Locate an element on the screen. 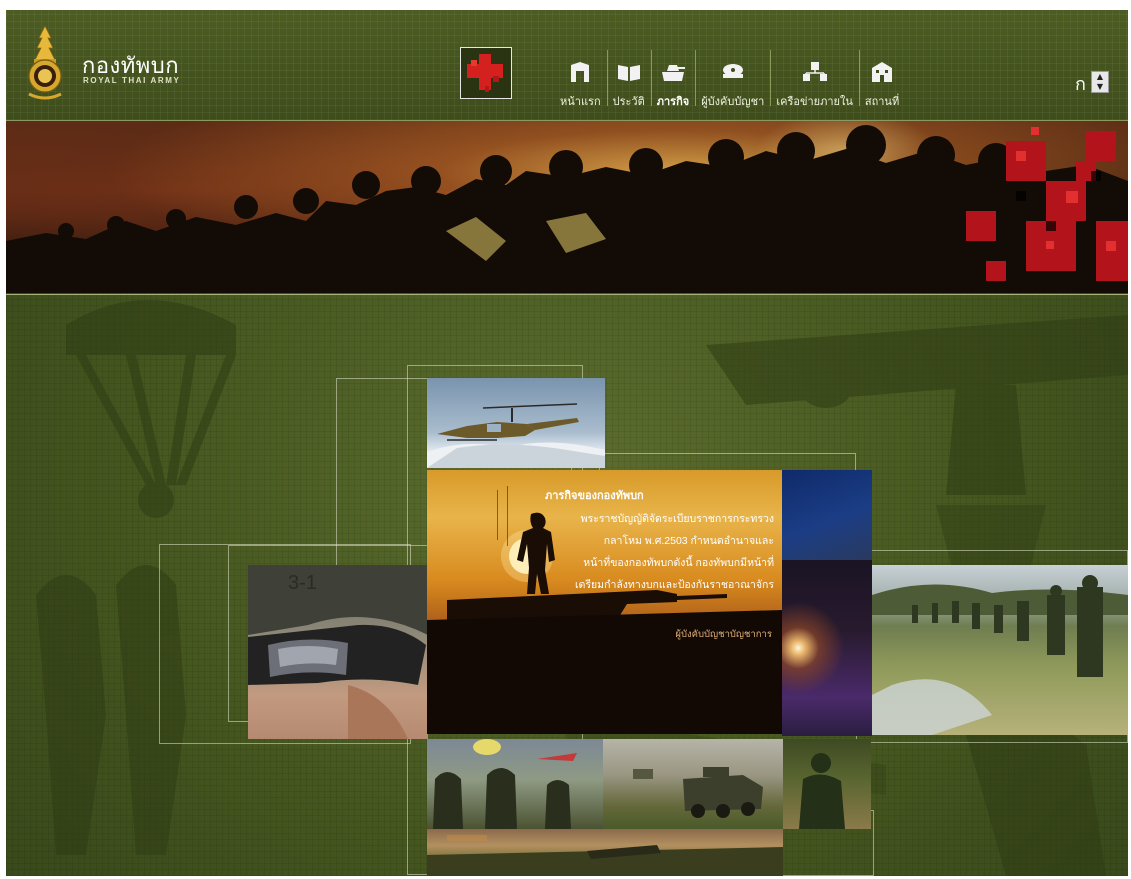 The image size is (1131, 879). armored-vehicle-photo is located at coordinates (693, 784).